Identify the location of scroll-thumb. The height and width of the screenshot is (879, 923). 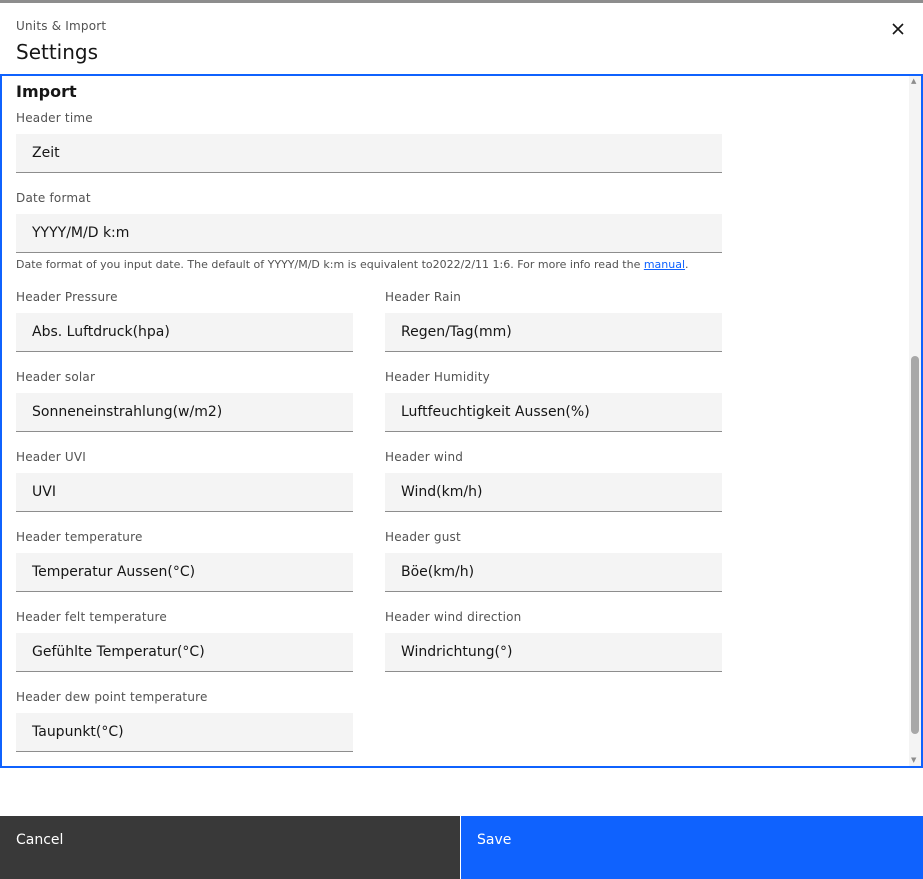
(915, 545).